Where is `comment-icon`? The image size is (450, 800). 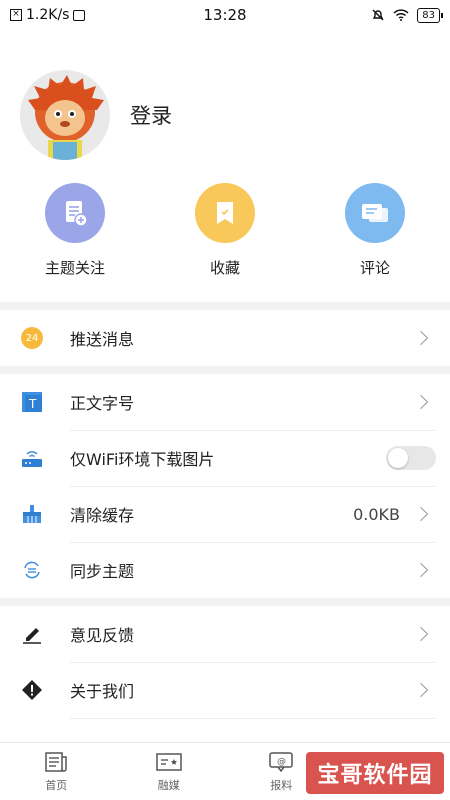 comment-icon is located at coordinates (375, 213).